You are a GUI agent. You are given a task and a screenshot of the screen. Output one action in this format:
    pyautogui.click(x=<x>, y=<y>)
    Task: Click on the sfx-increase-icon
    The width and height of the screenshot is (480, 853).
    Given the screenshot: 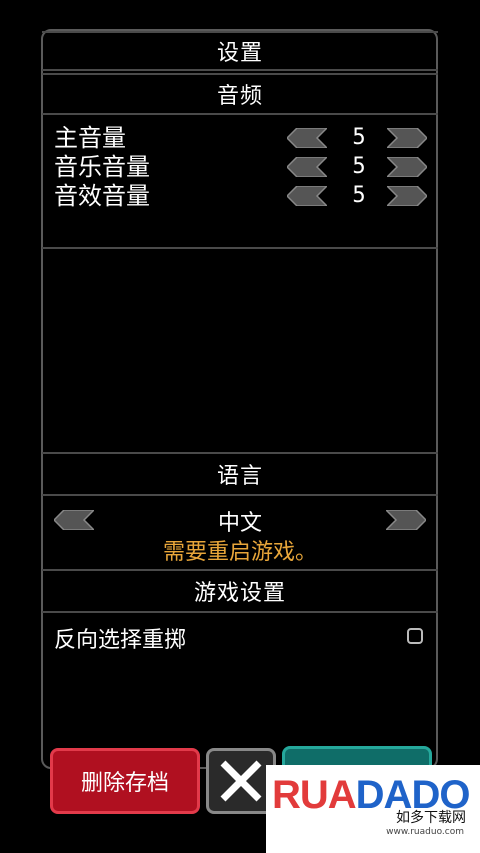 What is the action you would take?
    pyautogui.click(x=407, y=196)
    